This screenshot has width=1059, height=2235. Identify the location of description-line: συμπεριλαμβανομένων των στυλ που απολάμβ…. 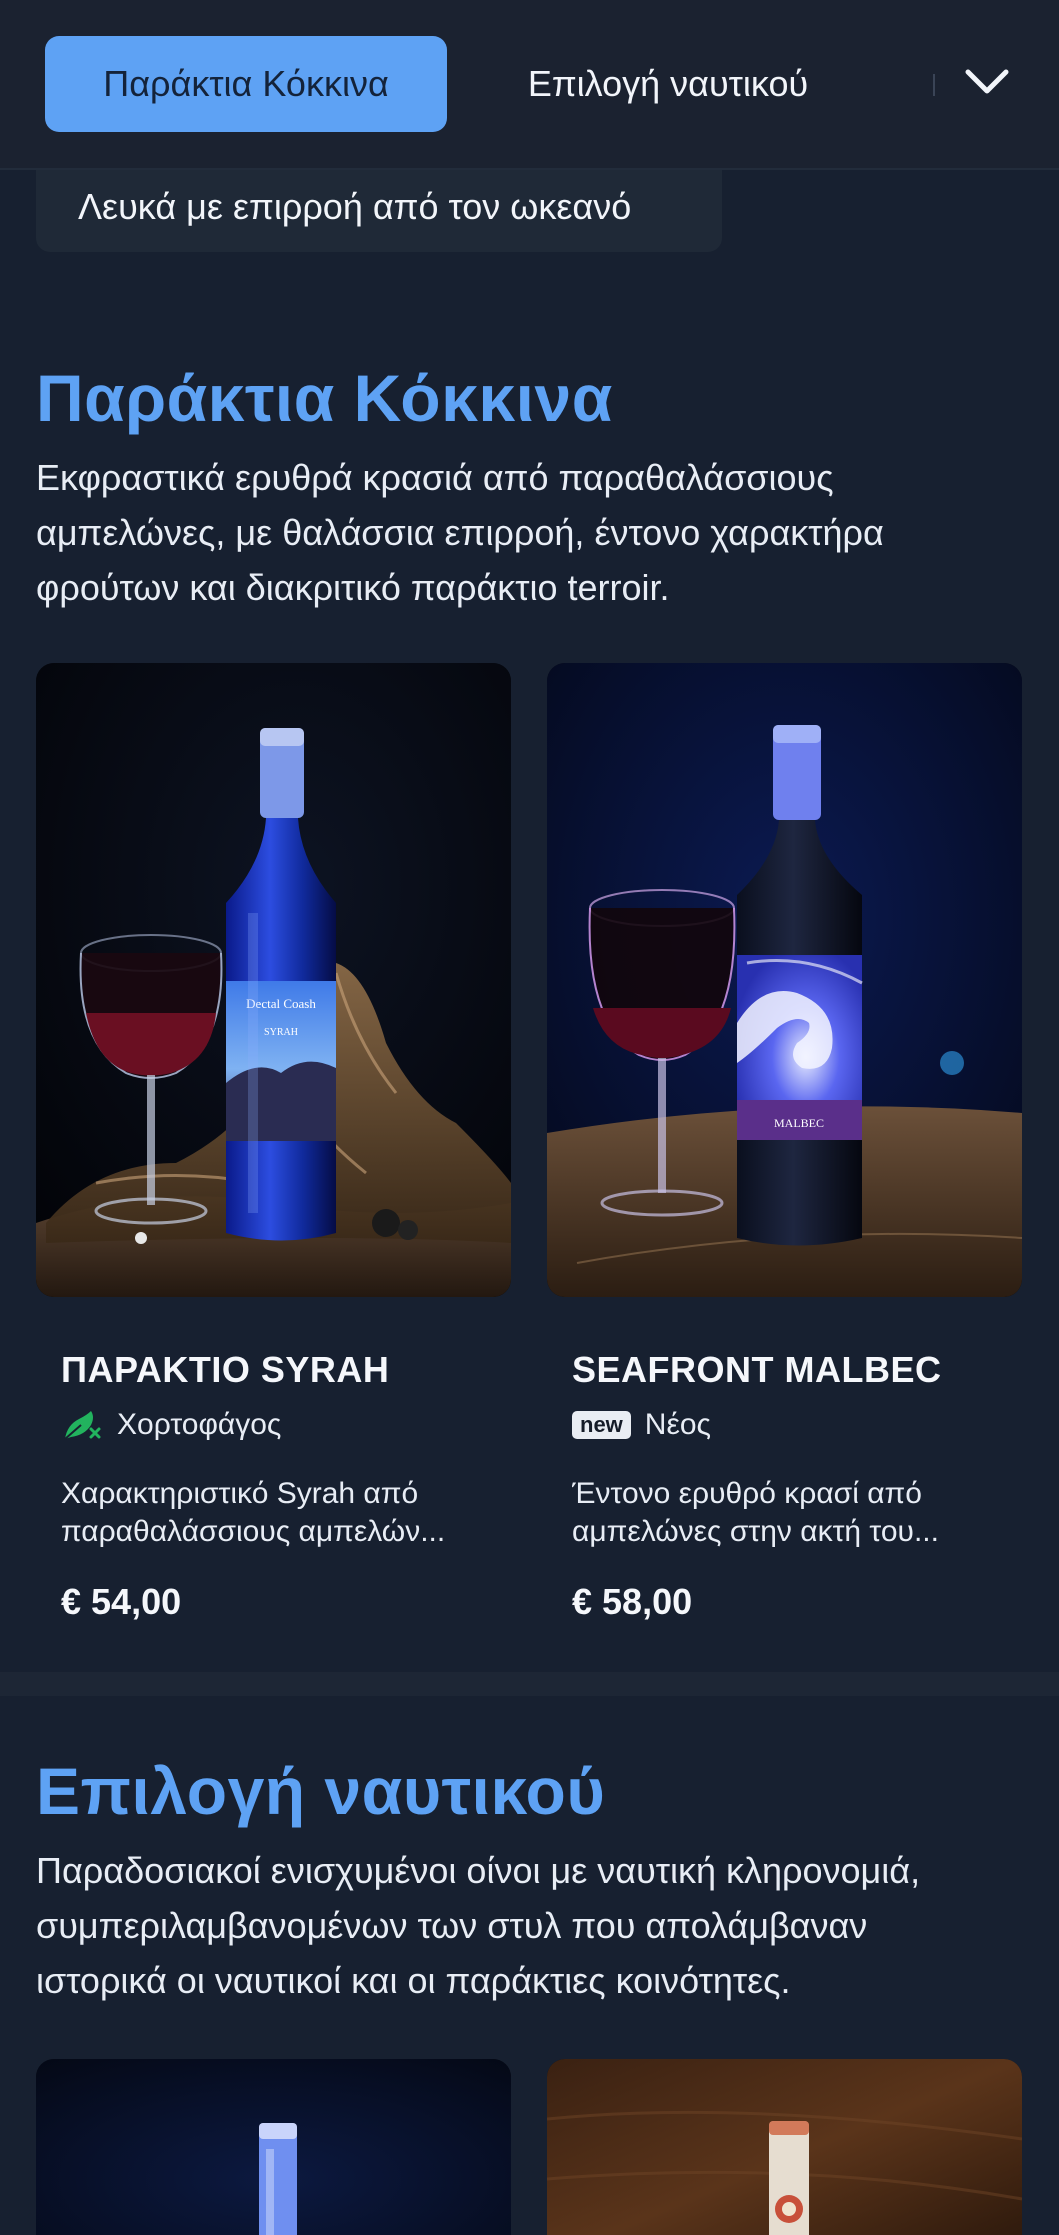
(452, 1925).